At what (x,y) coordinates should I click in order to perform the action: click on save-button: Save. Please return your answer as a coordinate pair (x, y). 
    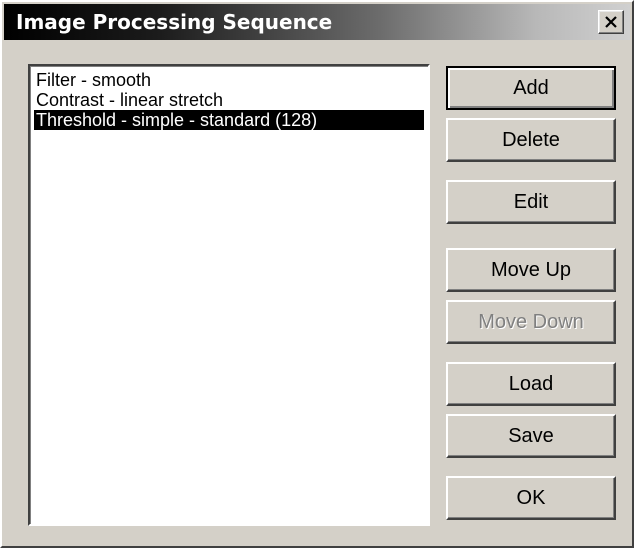
    Looking at the image, I should click on (531, 436).